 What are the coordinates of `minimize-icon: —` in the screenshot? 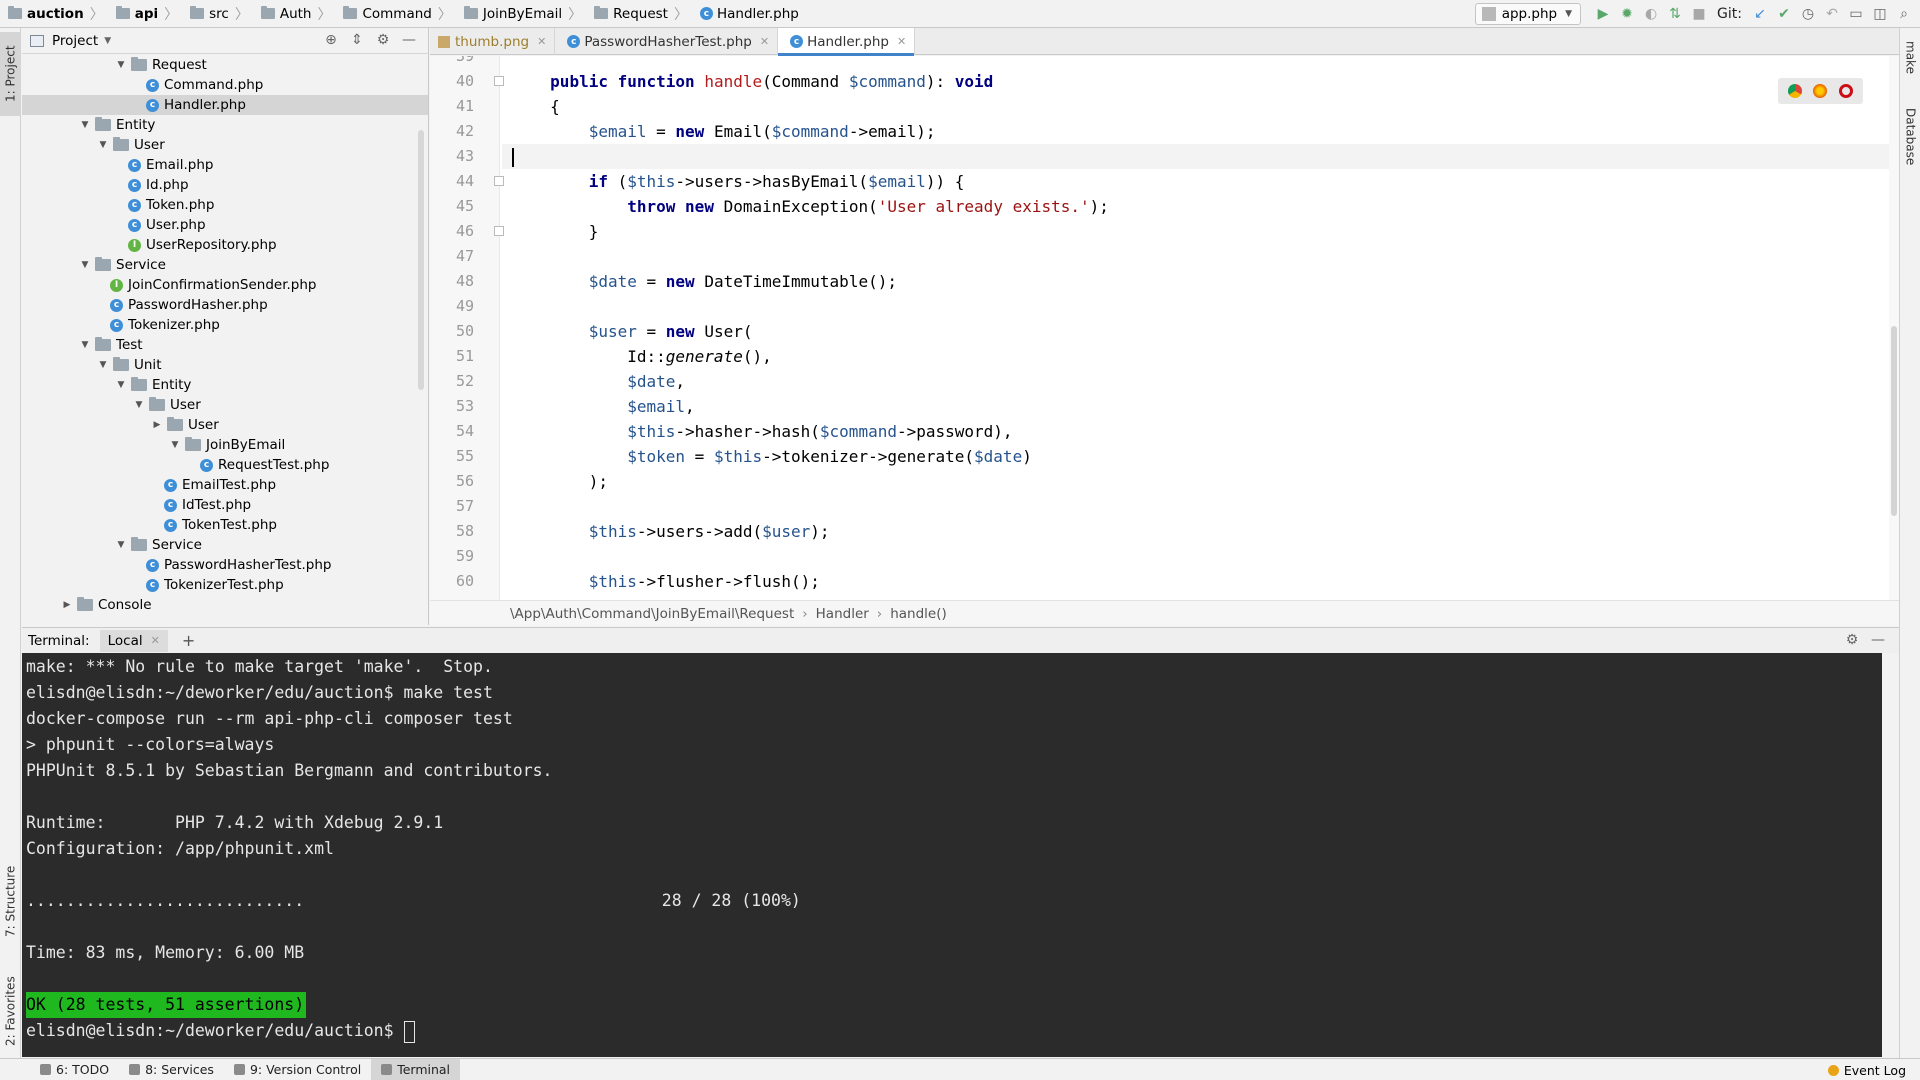 It's located at (1878, 640).